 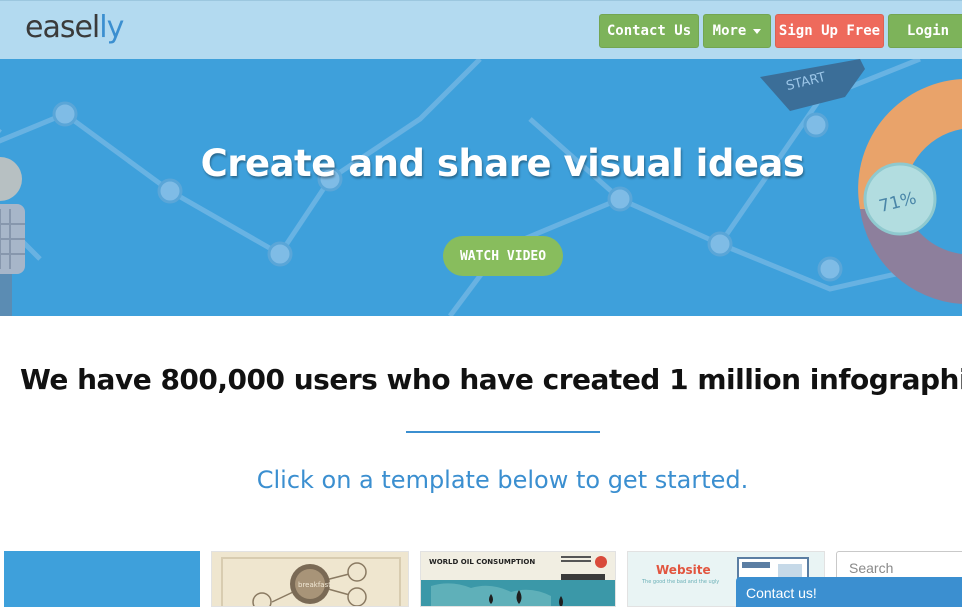 I want to click on website-template-subtitle: The good the bad and the ugly, so click(x=680, y=582).